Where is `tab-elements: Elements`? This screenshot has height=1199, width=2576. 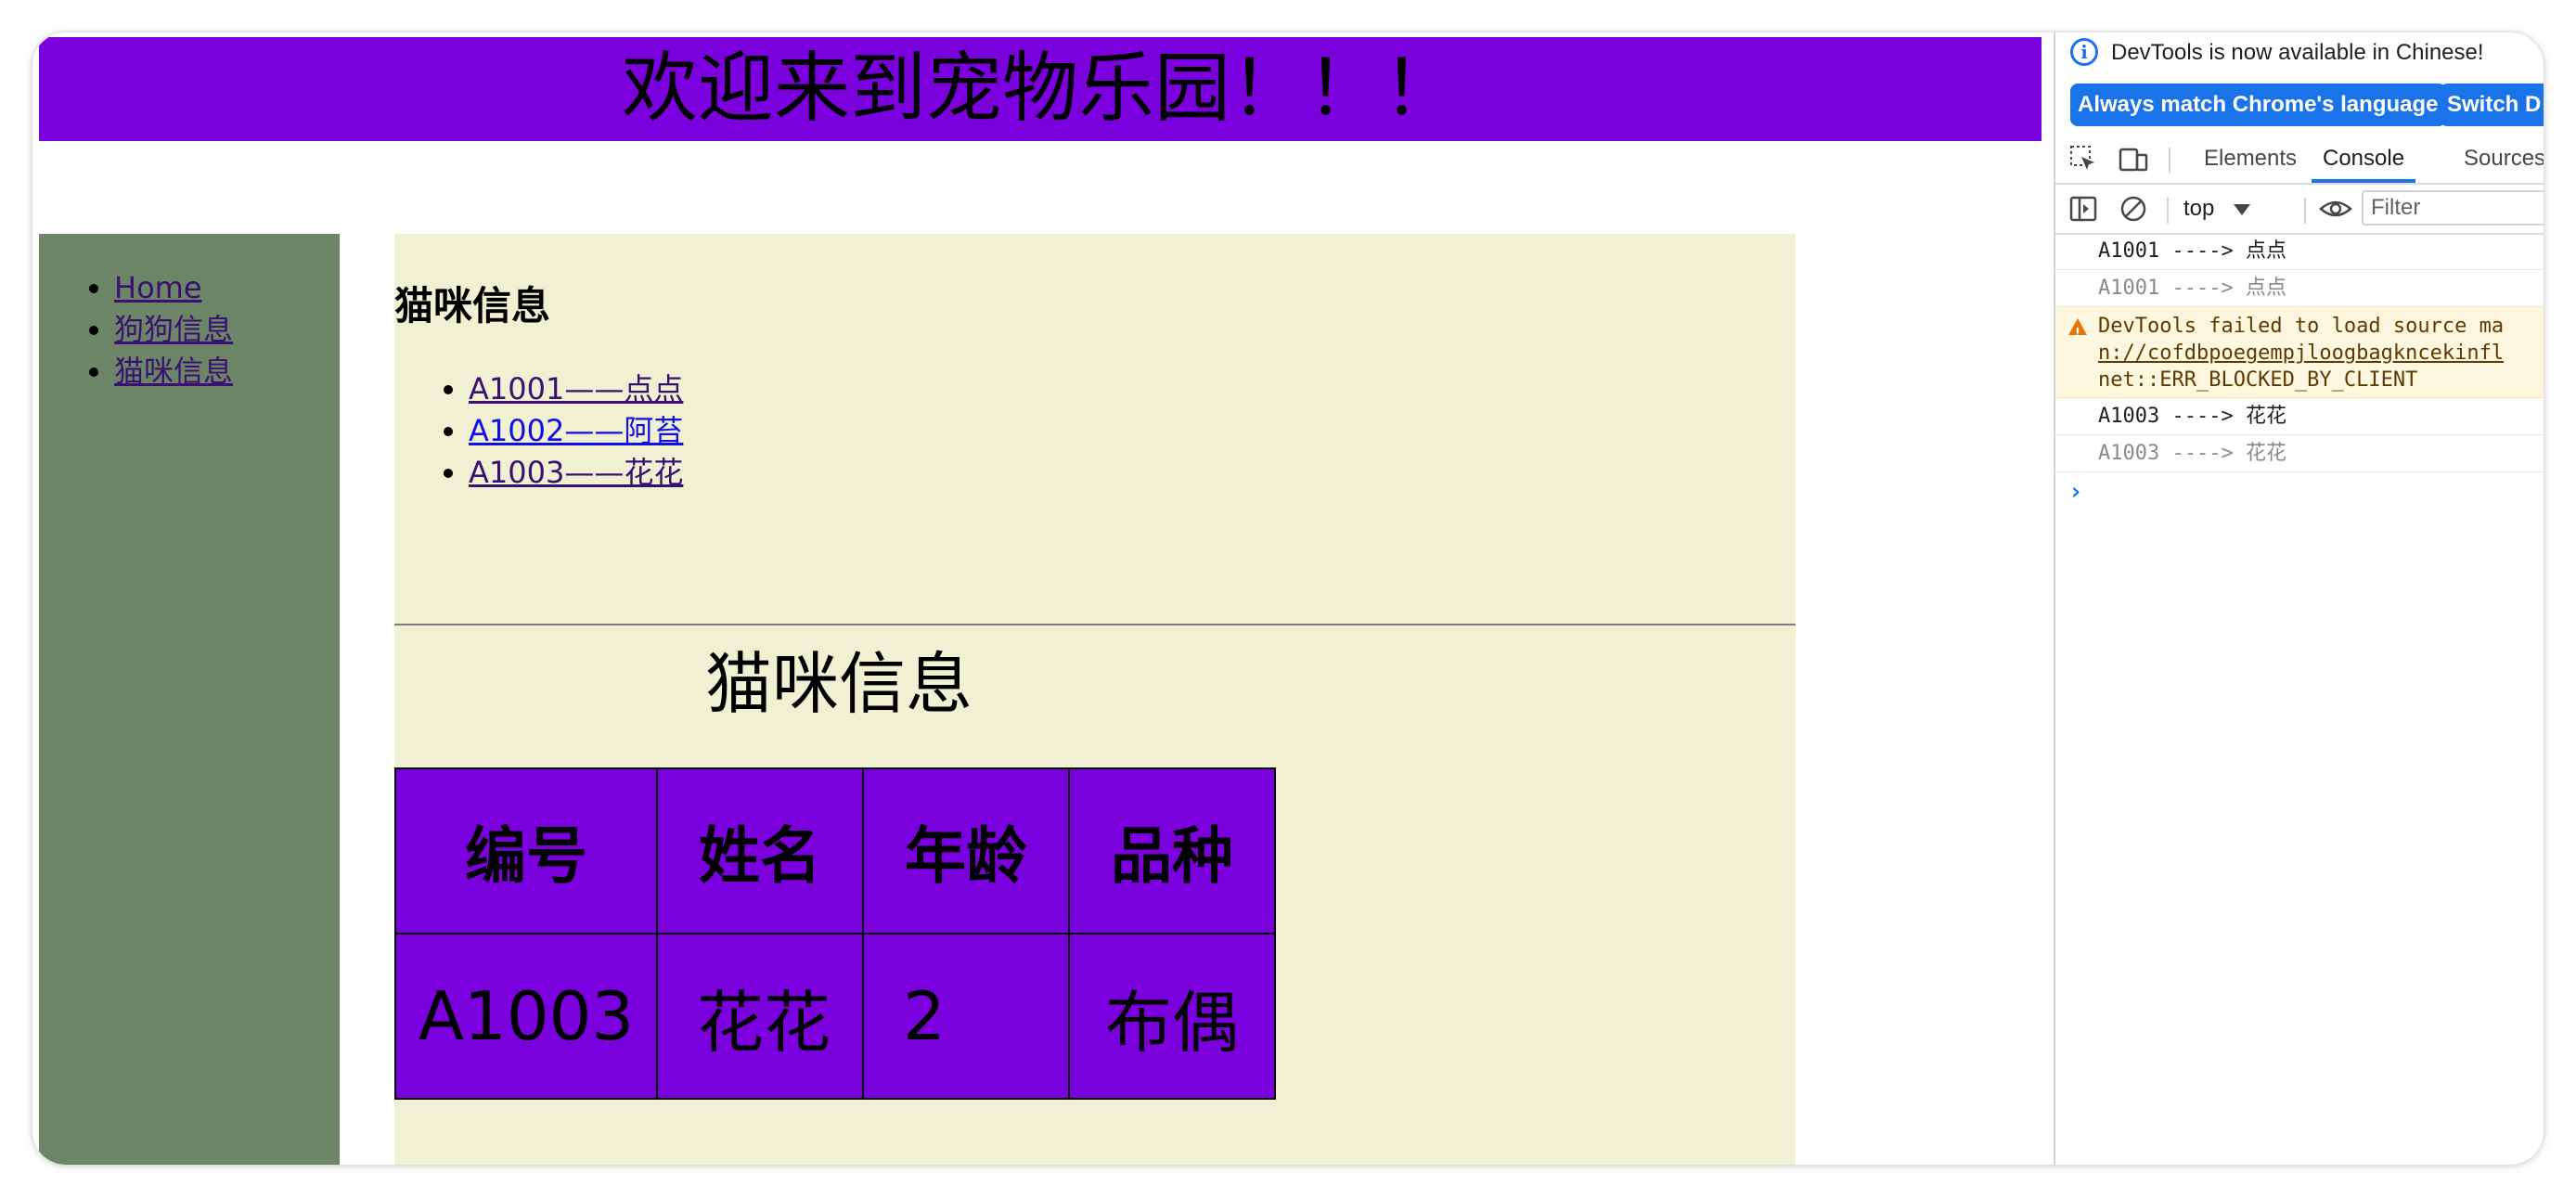 tab-elements: Elements is located at coordinates (2250, 159).